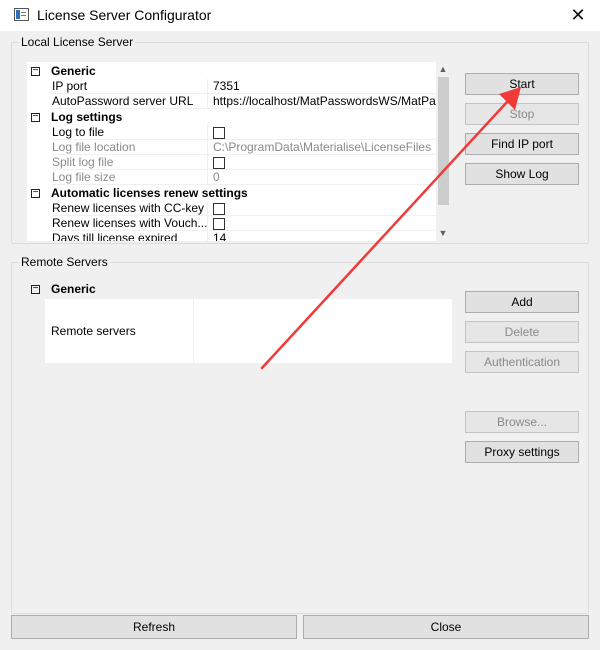 Image resolution: width=600 pixels, height=650 pixels. I want to click on property-row: IP port 7351, so click(231, 86).